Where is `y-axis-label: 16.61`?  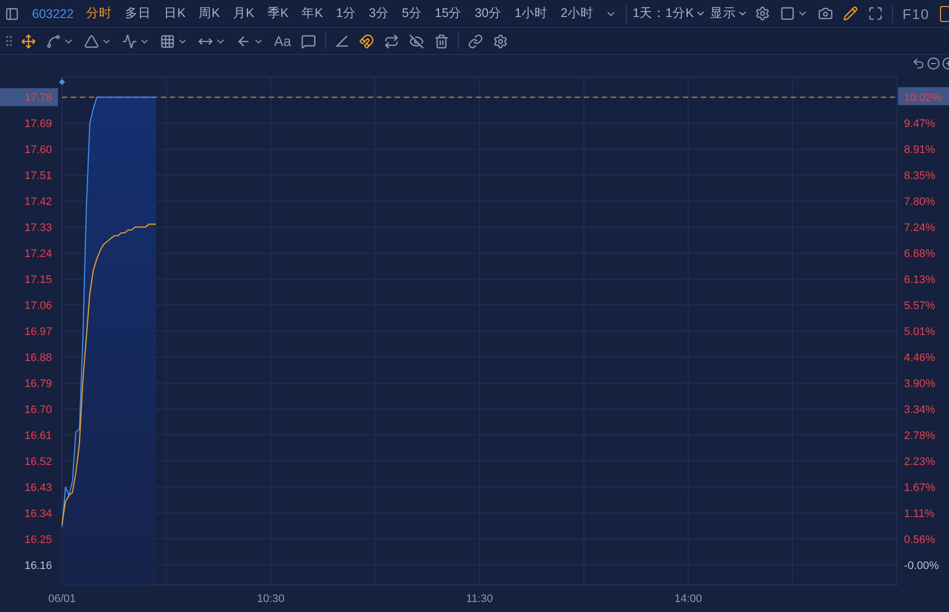
y-axis-label: 16.61 is located at coordinates (38, 436).